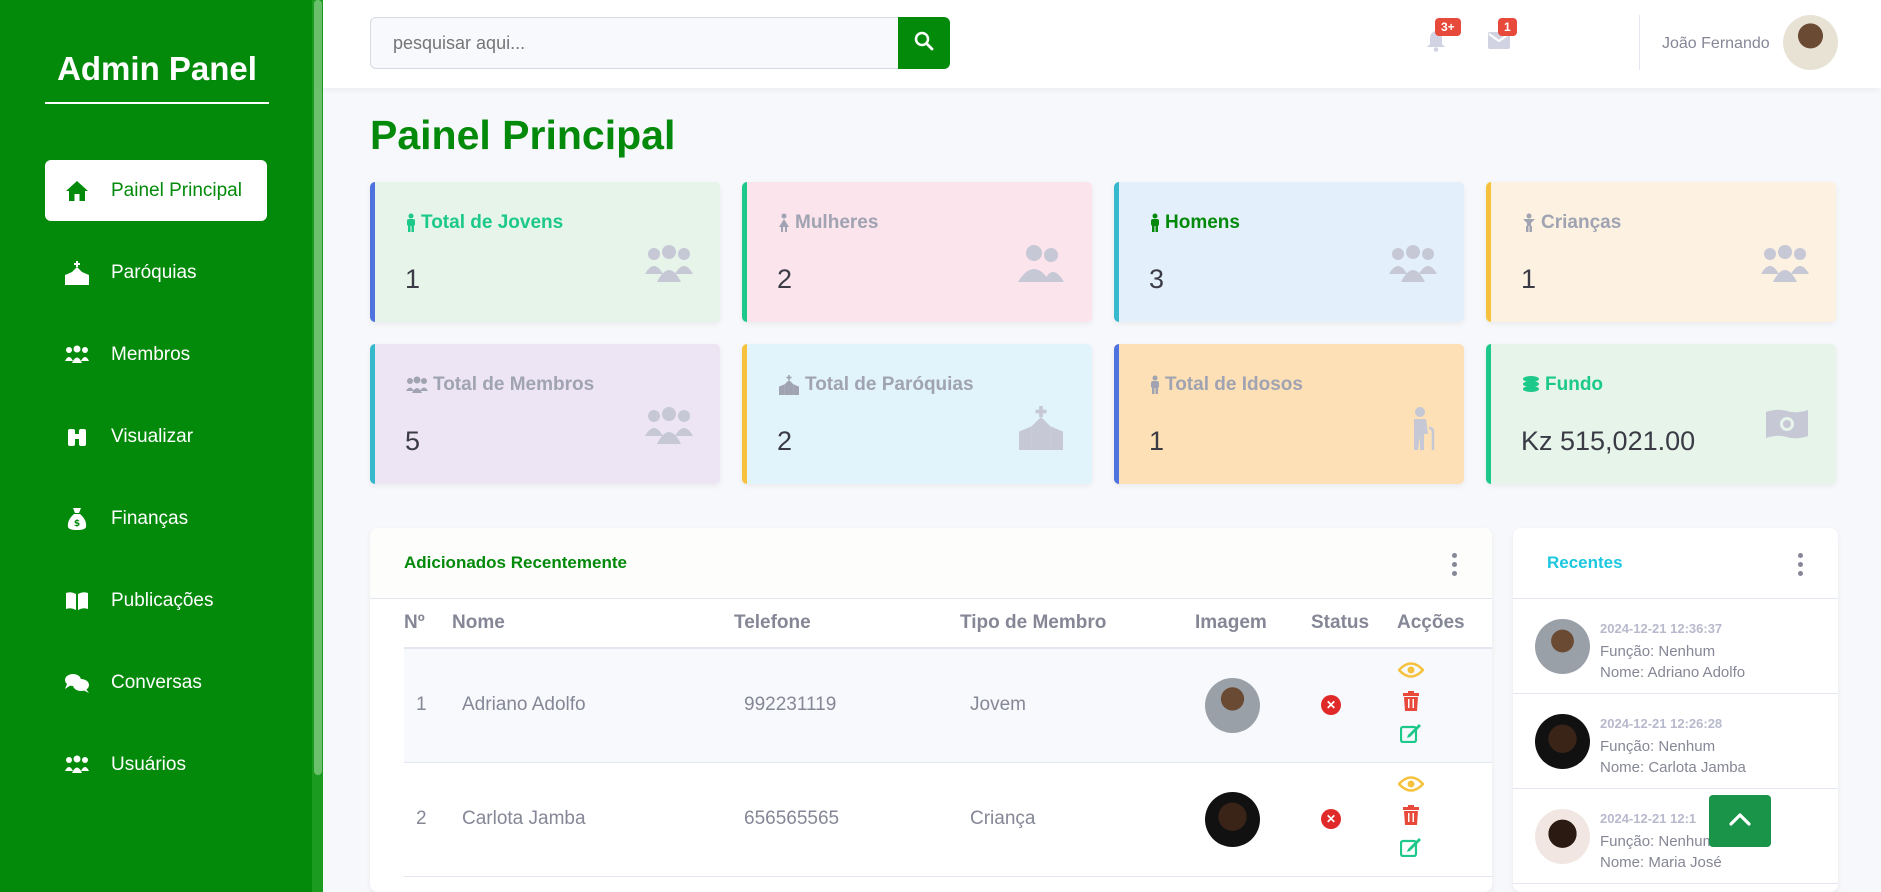  I want to click on col-header: Telefone, so click(847, 629).